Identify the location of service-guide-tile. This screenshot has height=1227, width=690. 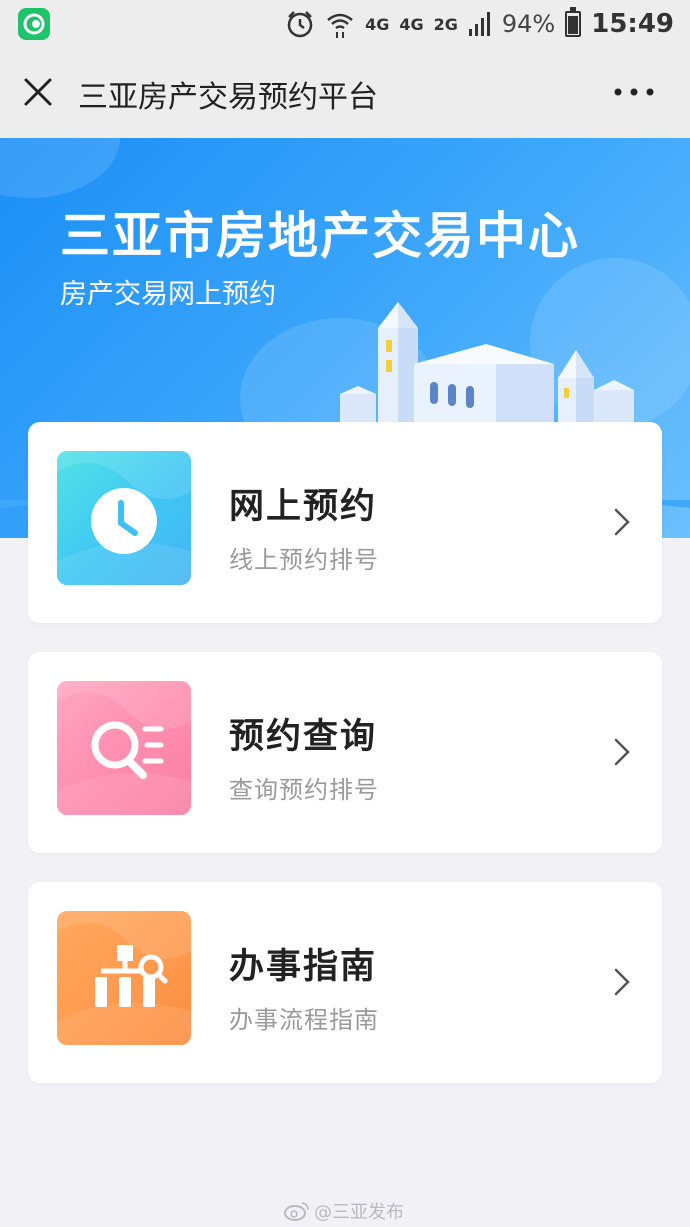
(124, 978).